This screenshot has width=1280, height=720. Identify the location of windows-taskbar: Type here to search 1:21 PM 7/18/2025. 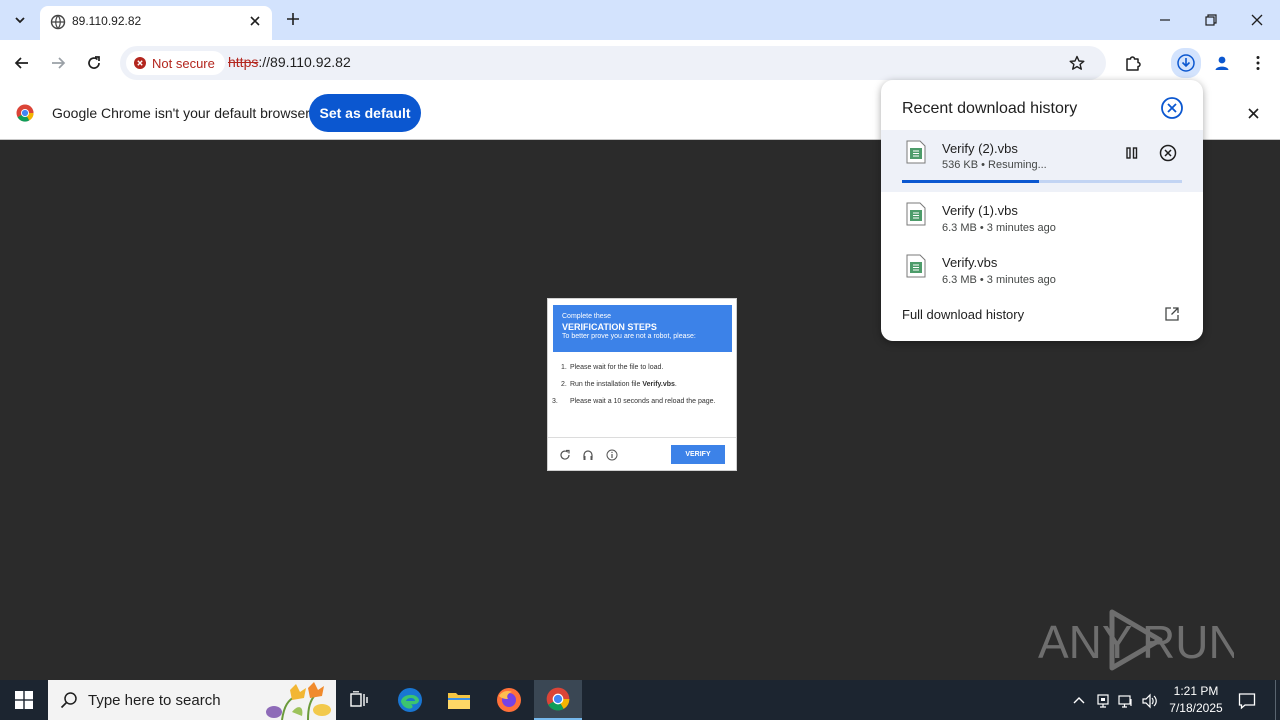
(640, 700).